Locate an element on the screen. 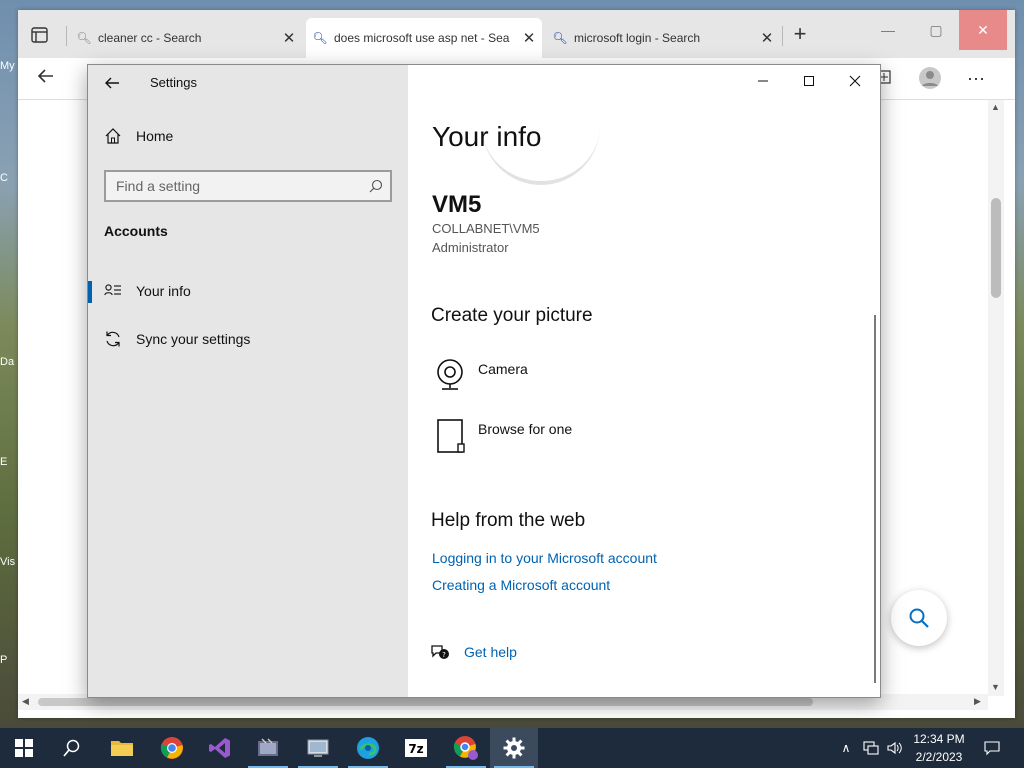 This screenshot has height=768, width=1024. nav-item-your-info: Your info is located at coordinates (248, 291).